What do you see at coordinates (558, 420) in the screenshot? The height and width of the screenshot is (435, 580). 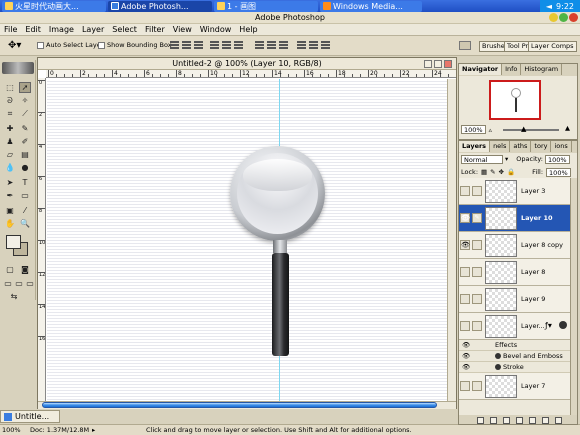 I see `trash-icon` at bounding box center [558, 420].